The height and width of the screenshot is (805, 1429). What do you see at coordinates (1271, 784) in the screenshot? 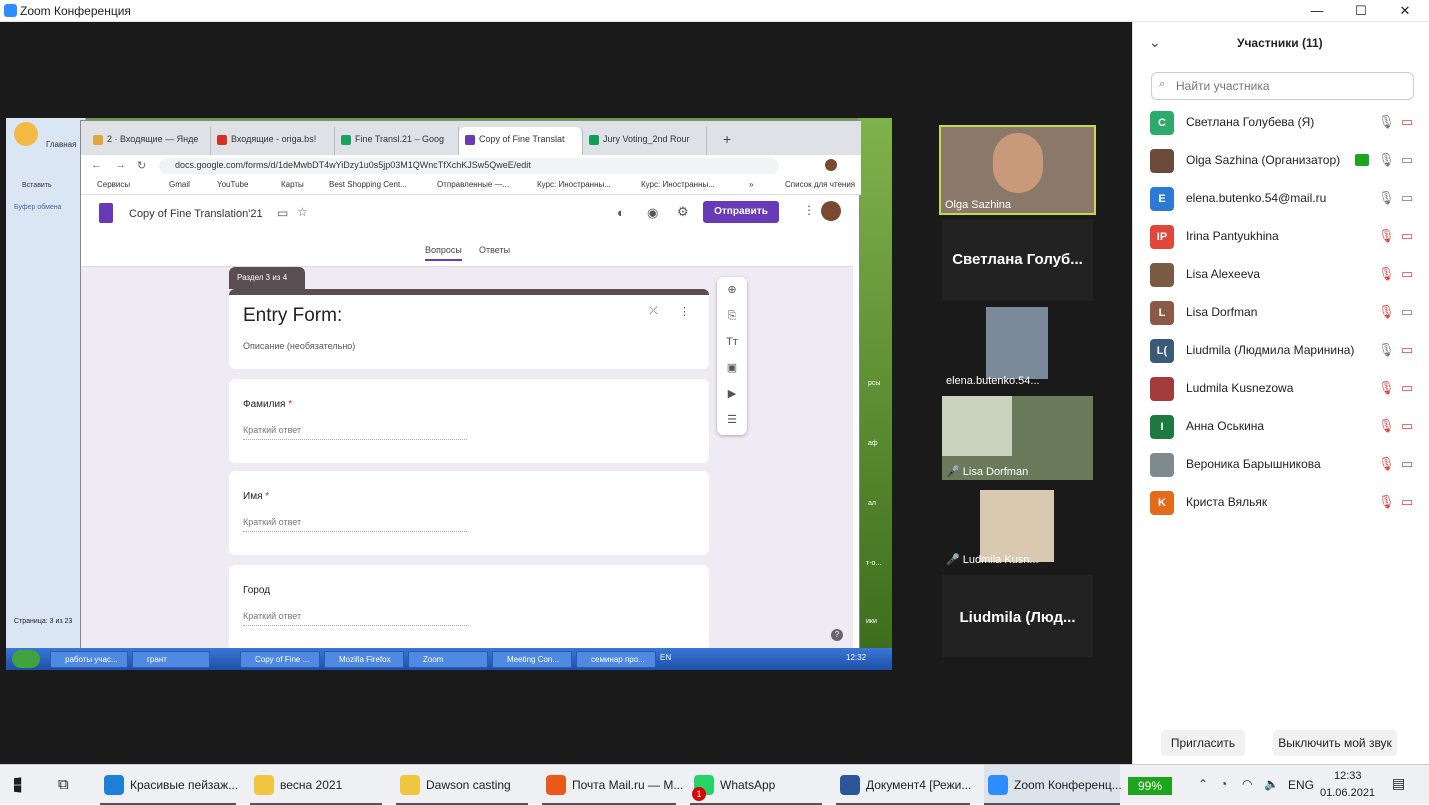
I see `volume-icon: 🔈` at bounding box center [1271, 784].